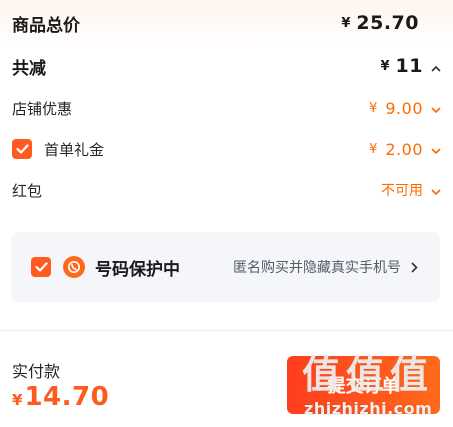 Image resolution: width=453 pixels, height=427 pixels. What do you see at coordinates (363, 385) in the screenshot?
I see `submit-order-button: 提交订单` at bounding box center [363, 385].